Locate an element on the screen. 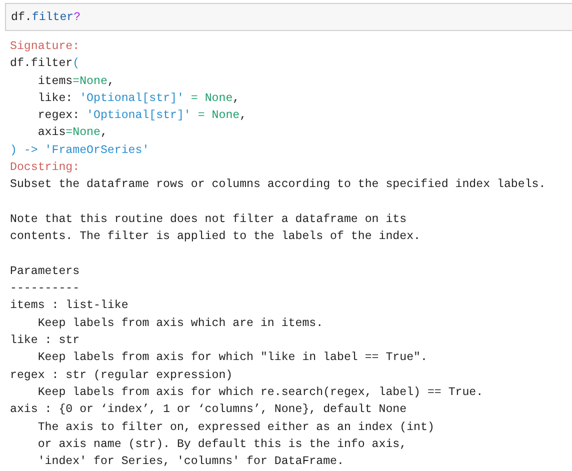 The height and width of the screenshot is (471, 572). signature-line: items=None, is located at coordinates (76, 82).